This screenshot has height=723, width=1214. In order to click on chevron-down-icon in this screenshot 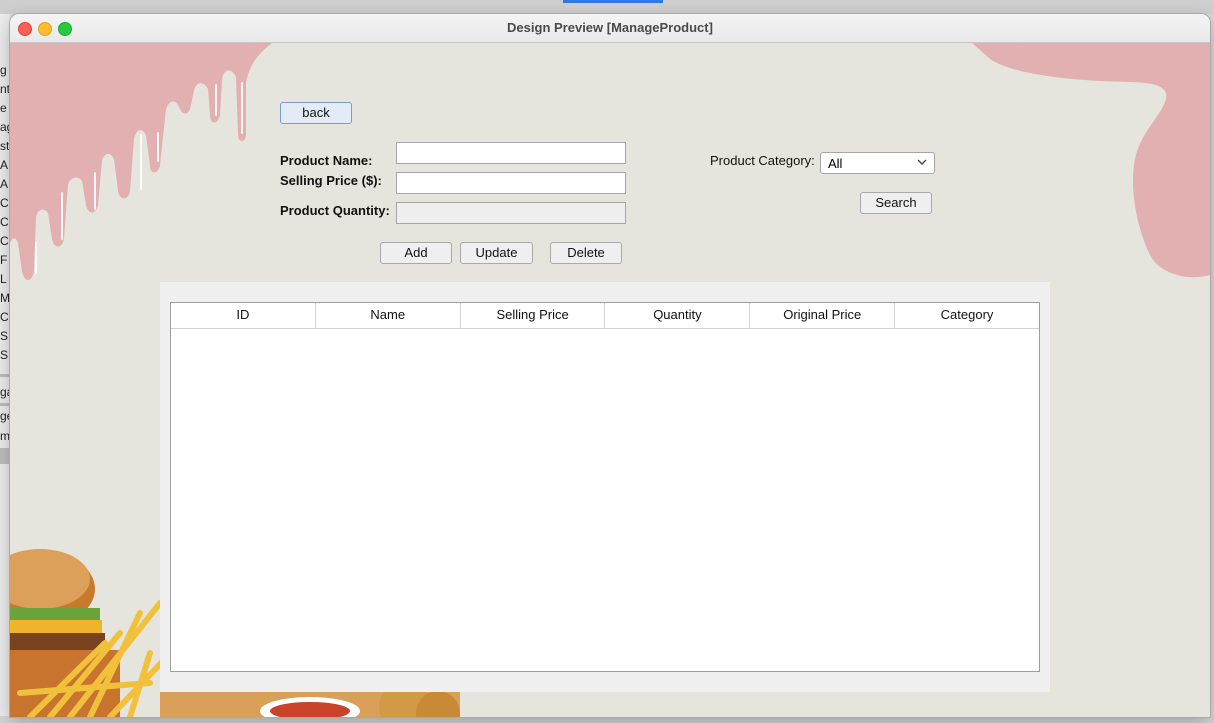, I will do `click(922, 162)`.